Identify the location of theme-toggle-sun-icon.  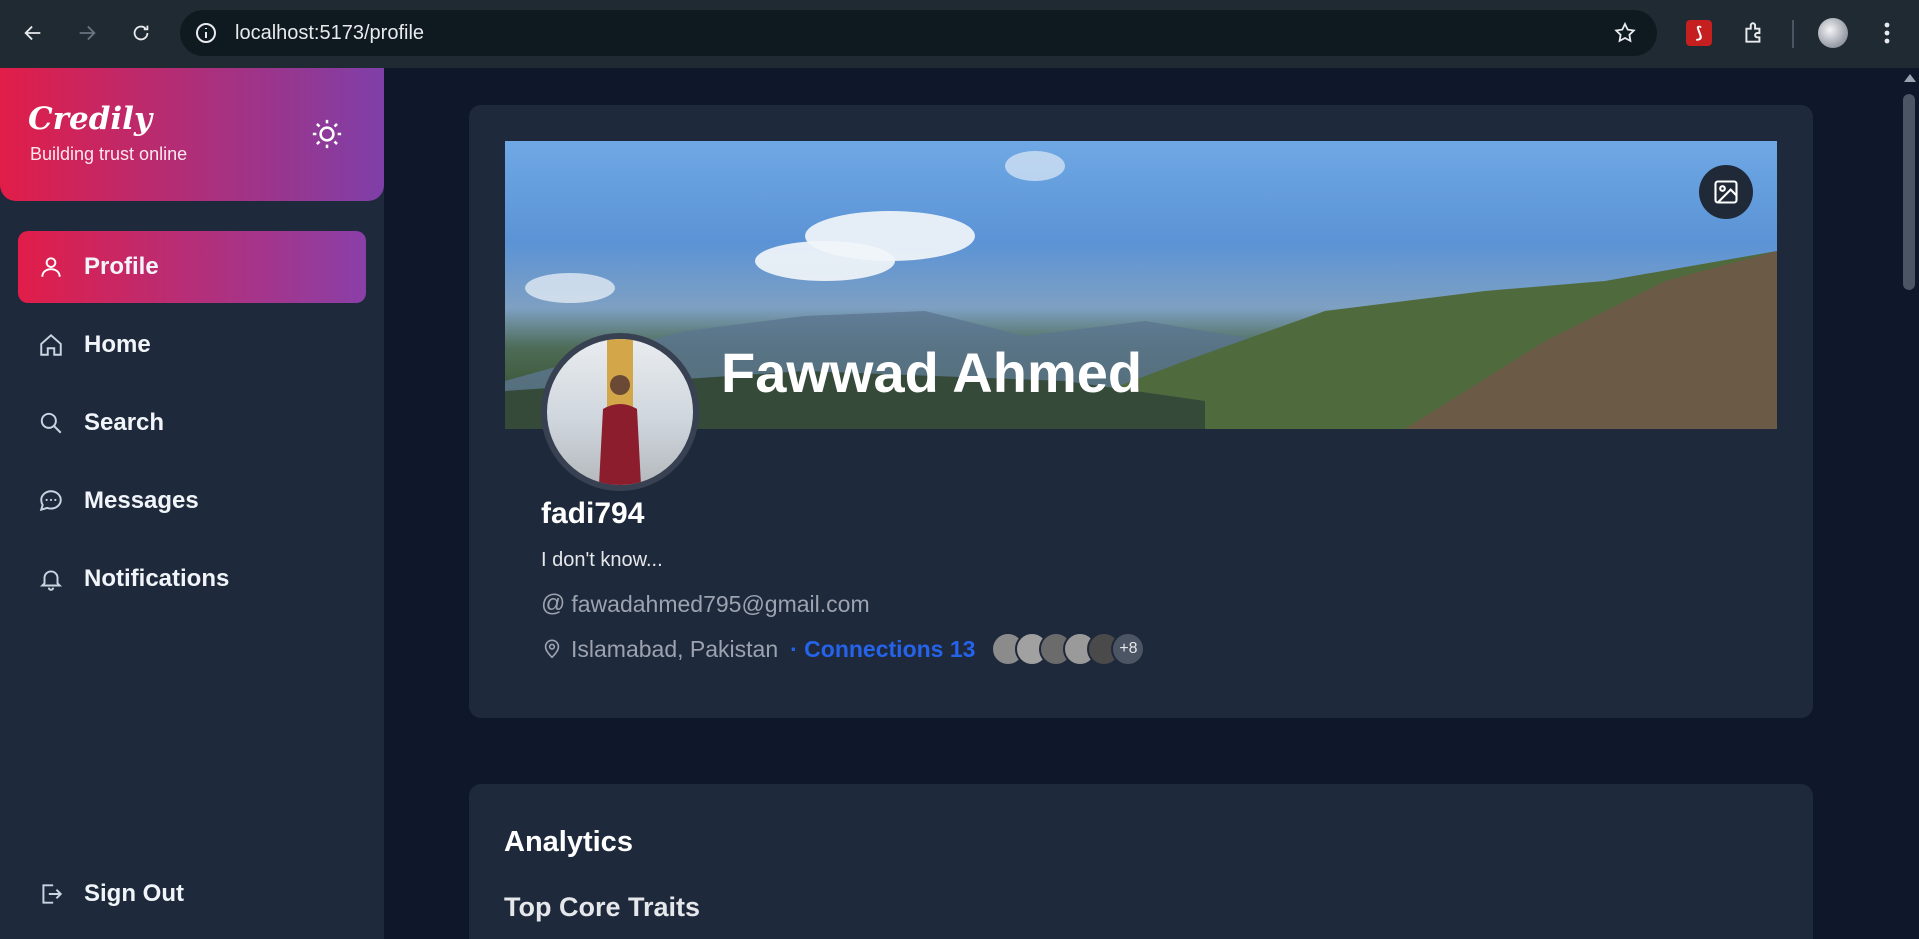
(327, 134).